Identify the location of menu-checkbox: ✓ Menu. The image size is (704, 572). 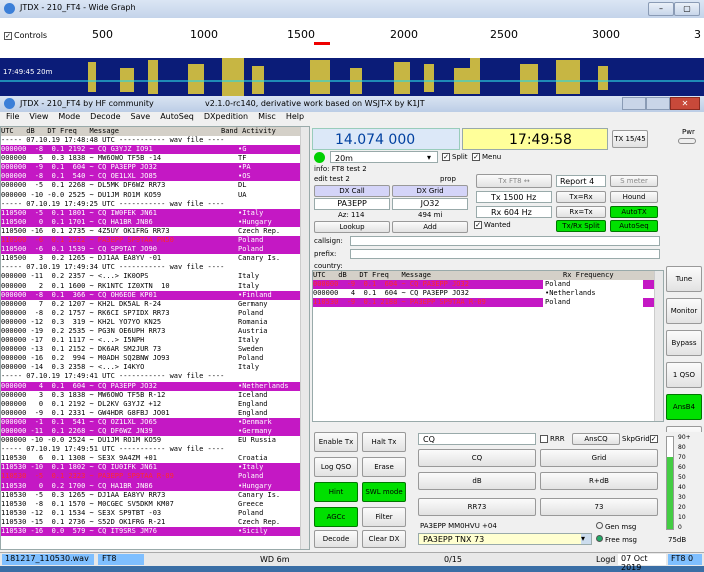
(486, 157).